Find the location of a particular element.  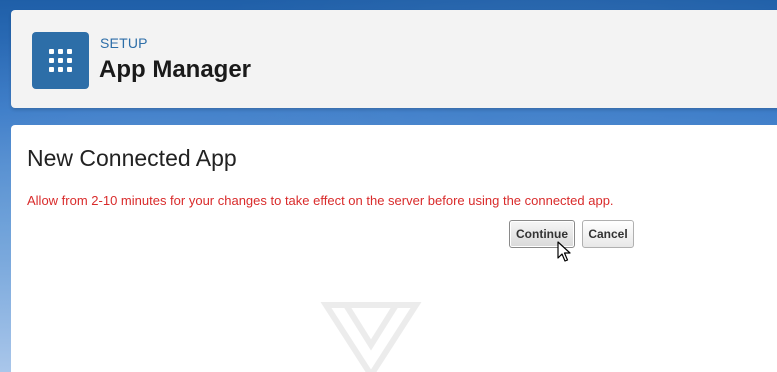

section-label: SETUP is located at coordinates (124, 43).